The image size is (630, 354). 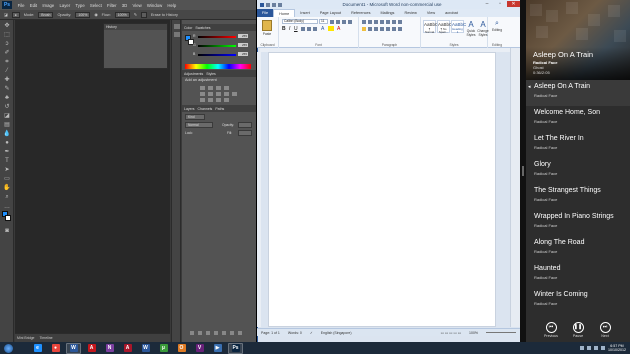 I want to click on tab-view: View, so click(x=431, y=13).